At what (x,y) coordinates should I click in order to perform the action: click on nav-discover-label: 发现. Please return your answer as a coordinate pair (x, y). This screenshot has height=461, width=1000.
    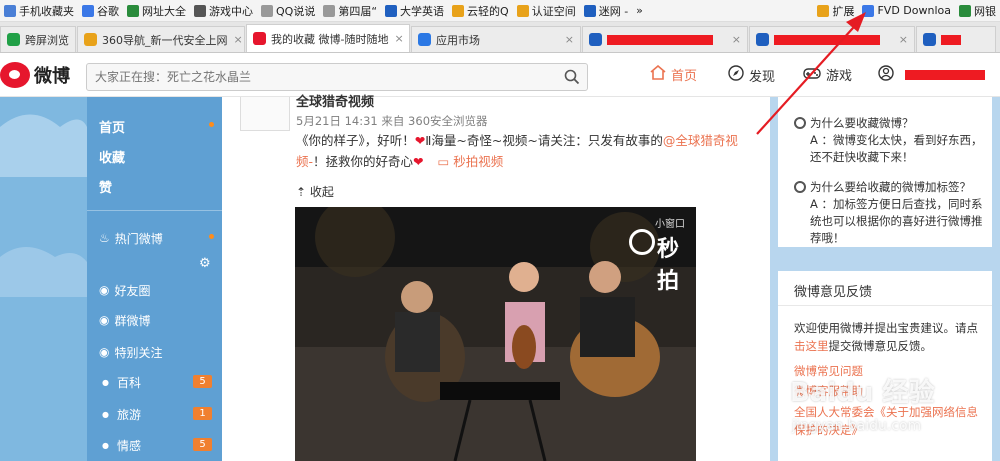
    Looking at the image, I should click on (762, 77).